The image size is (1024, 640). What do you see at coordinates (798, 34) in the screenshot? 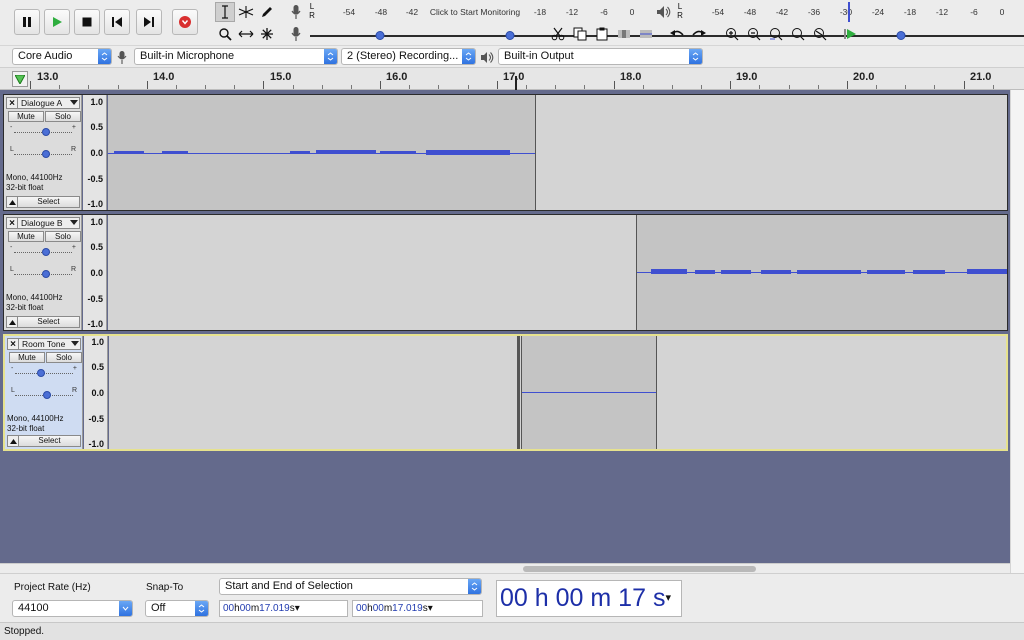
I see `fit-project-button` at bounding box center [798, 34].